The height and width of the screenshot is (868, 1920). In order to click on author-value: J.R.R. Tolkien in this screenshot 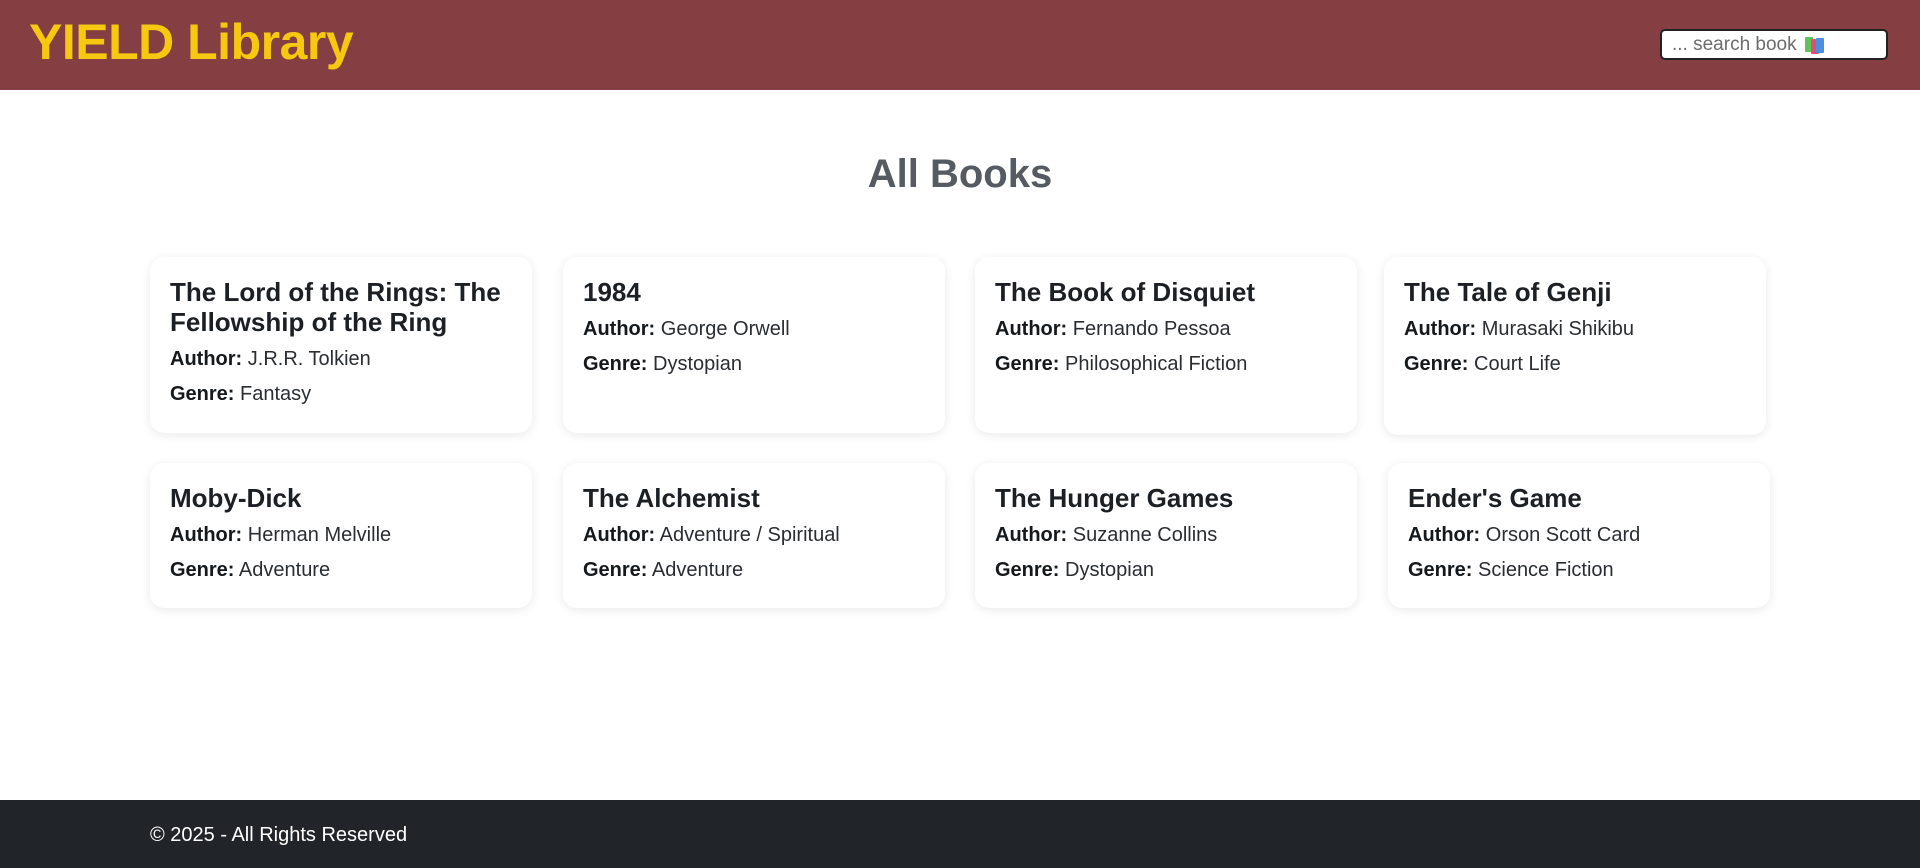, I will do `click(309, 359)`.